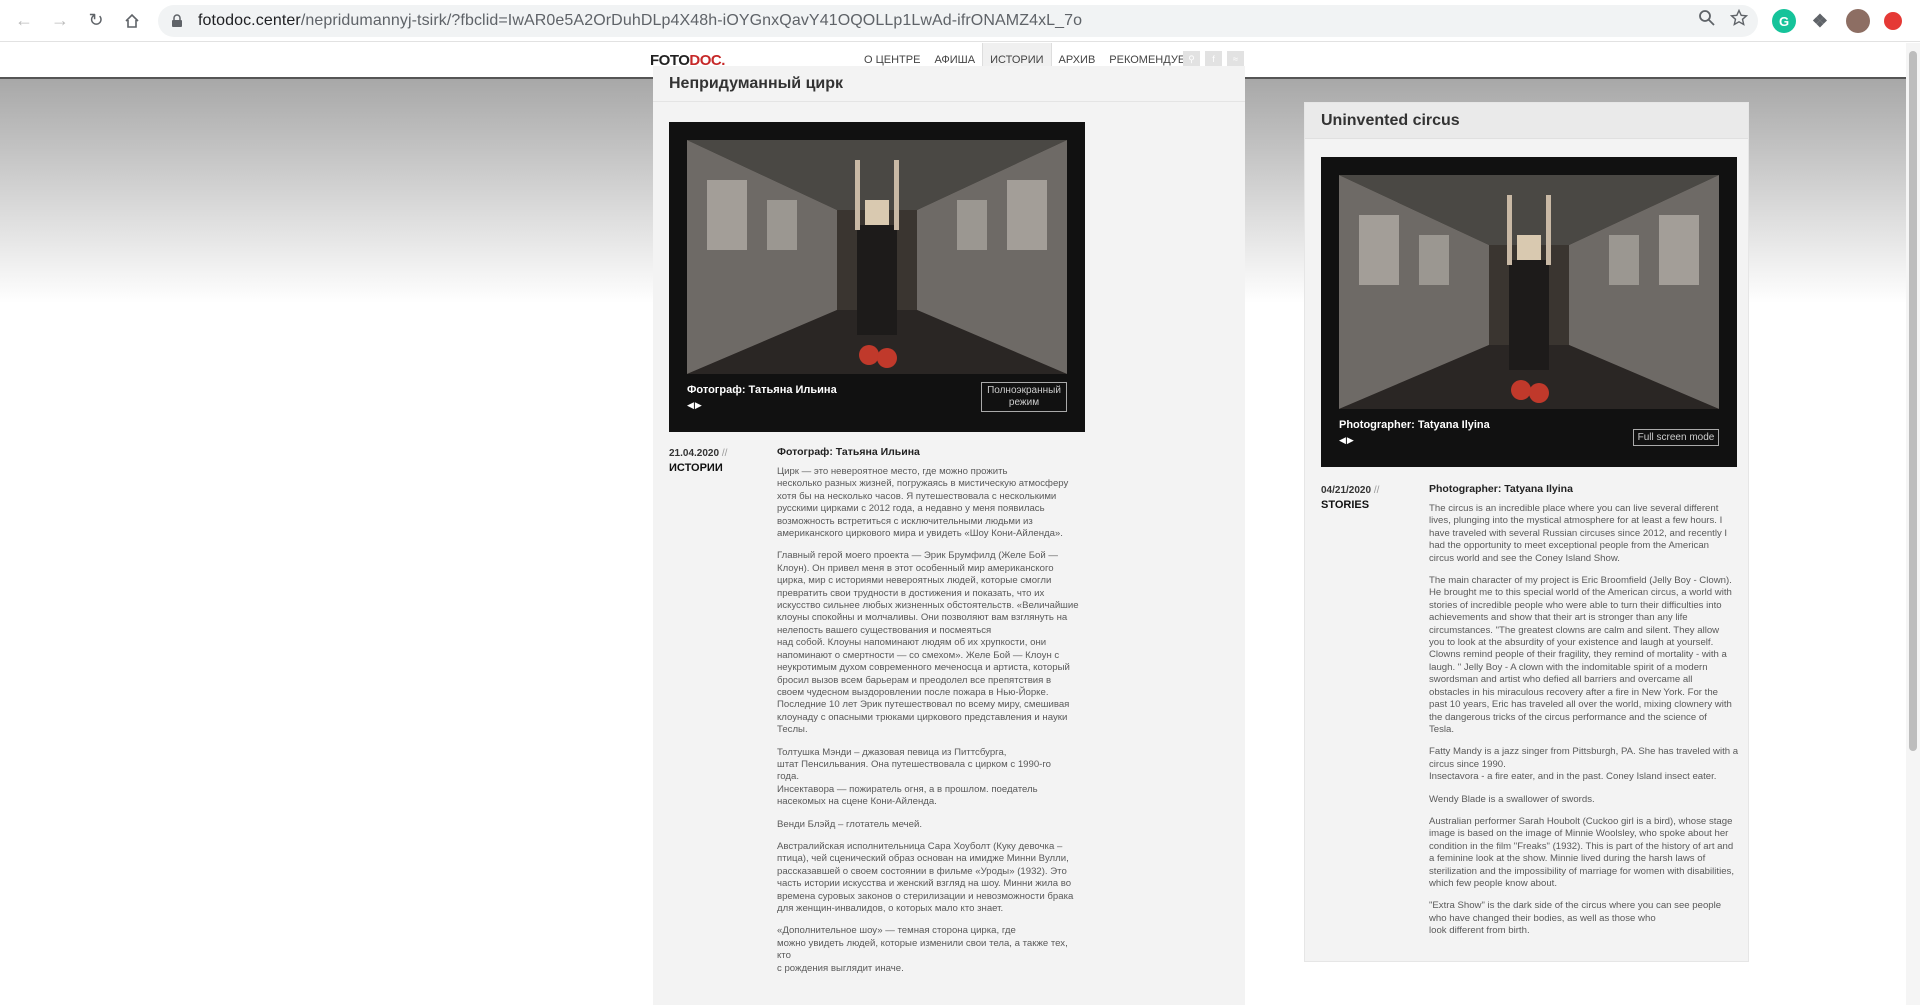 The image size is (1920, 1005). I want to click on fullscreen-button-en: Full screen mode, so click(1676, 437).